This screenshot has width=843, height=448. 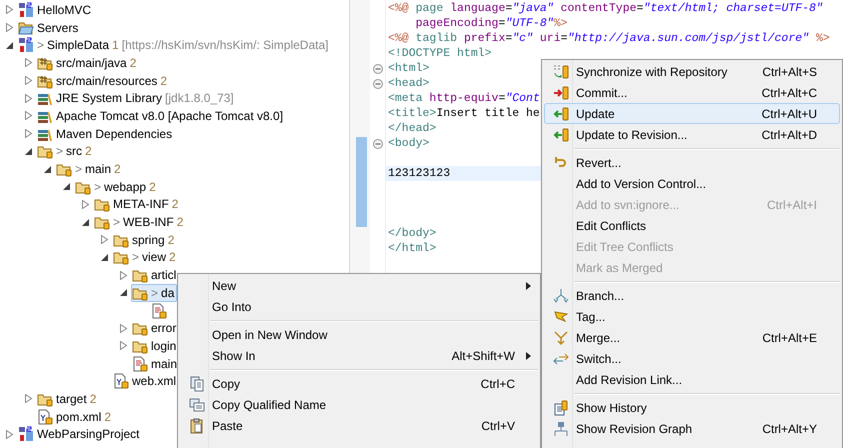 What do you see at coordinates (419, 173) in the screenshot?
I see `code-line: 123123123` at bounding box center [419, 173].